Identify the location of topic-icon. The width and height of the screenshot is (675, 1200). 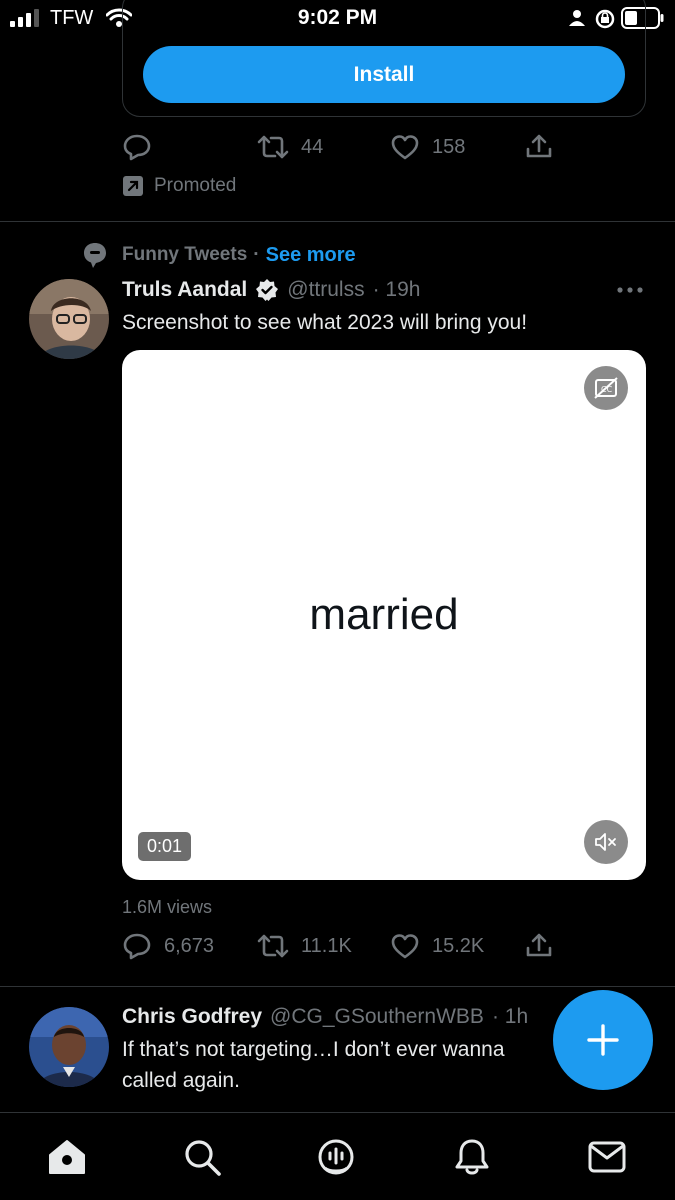
(95, 255).